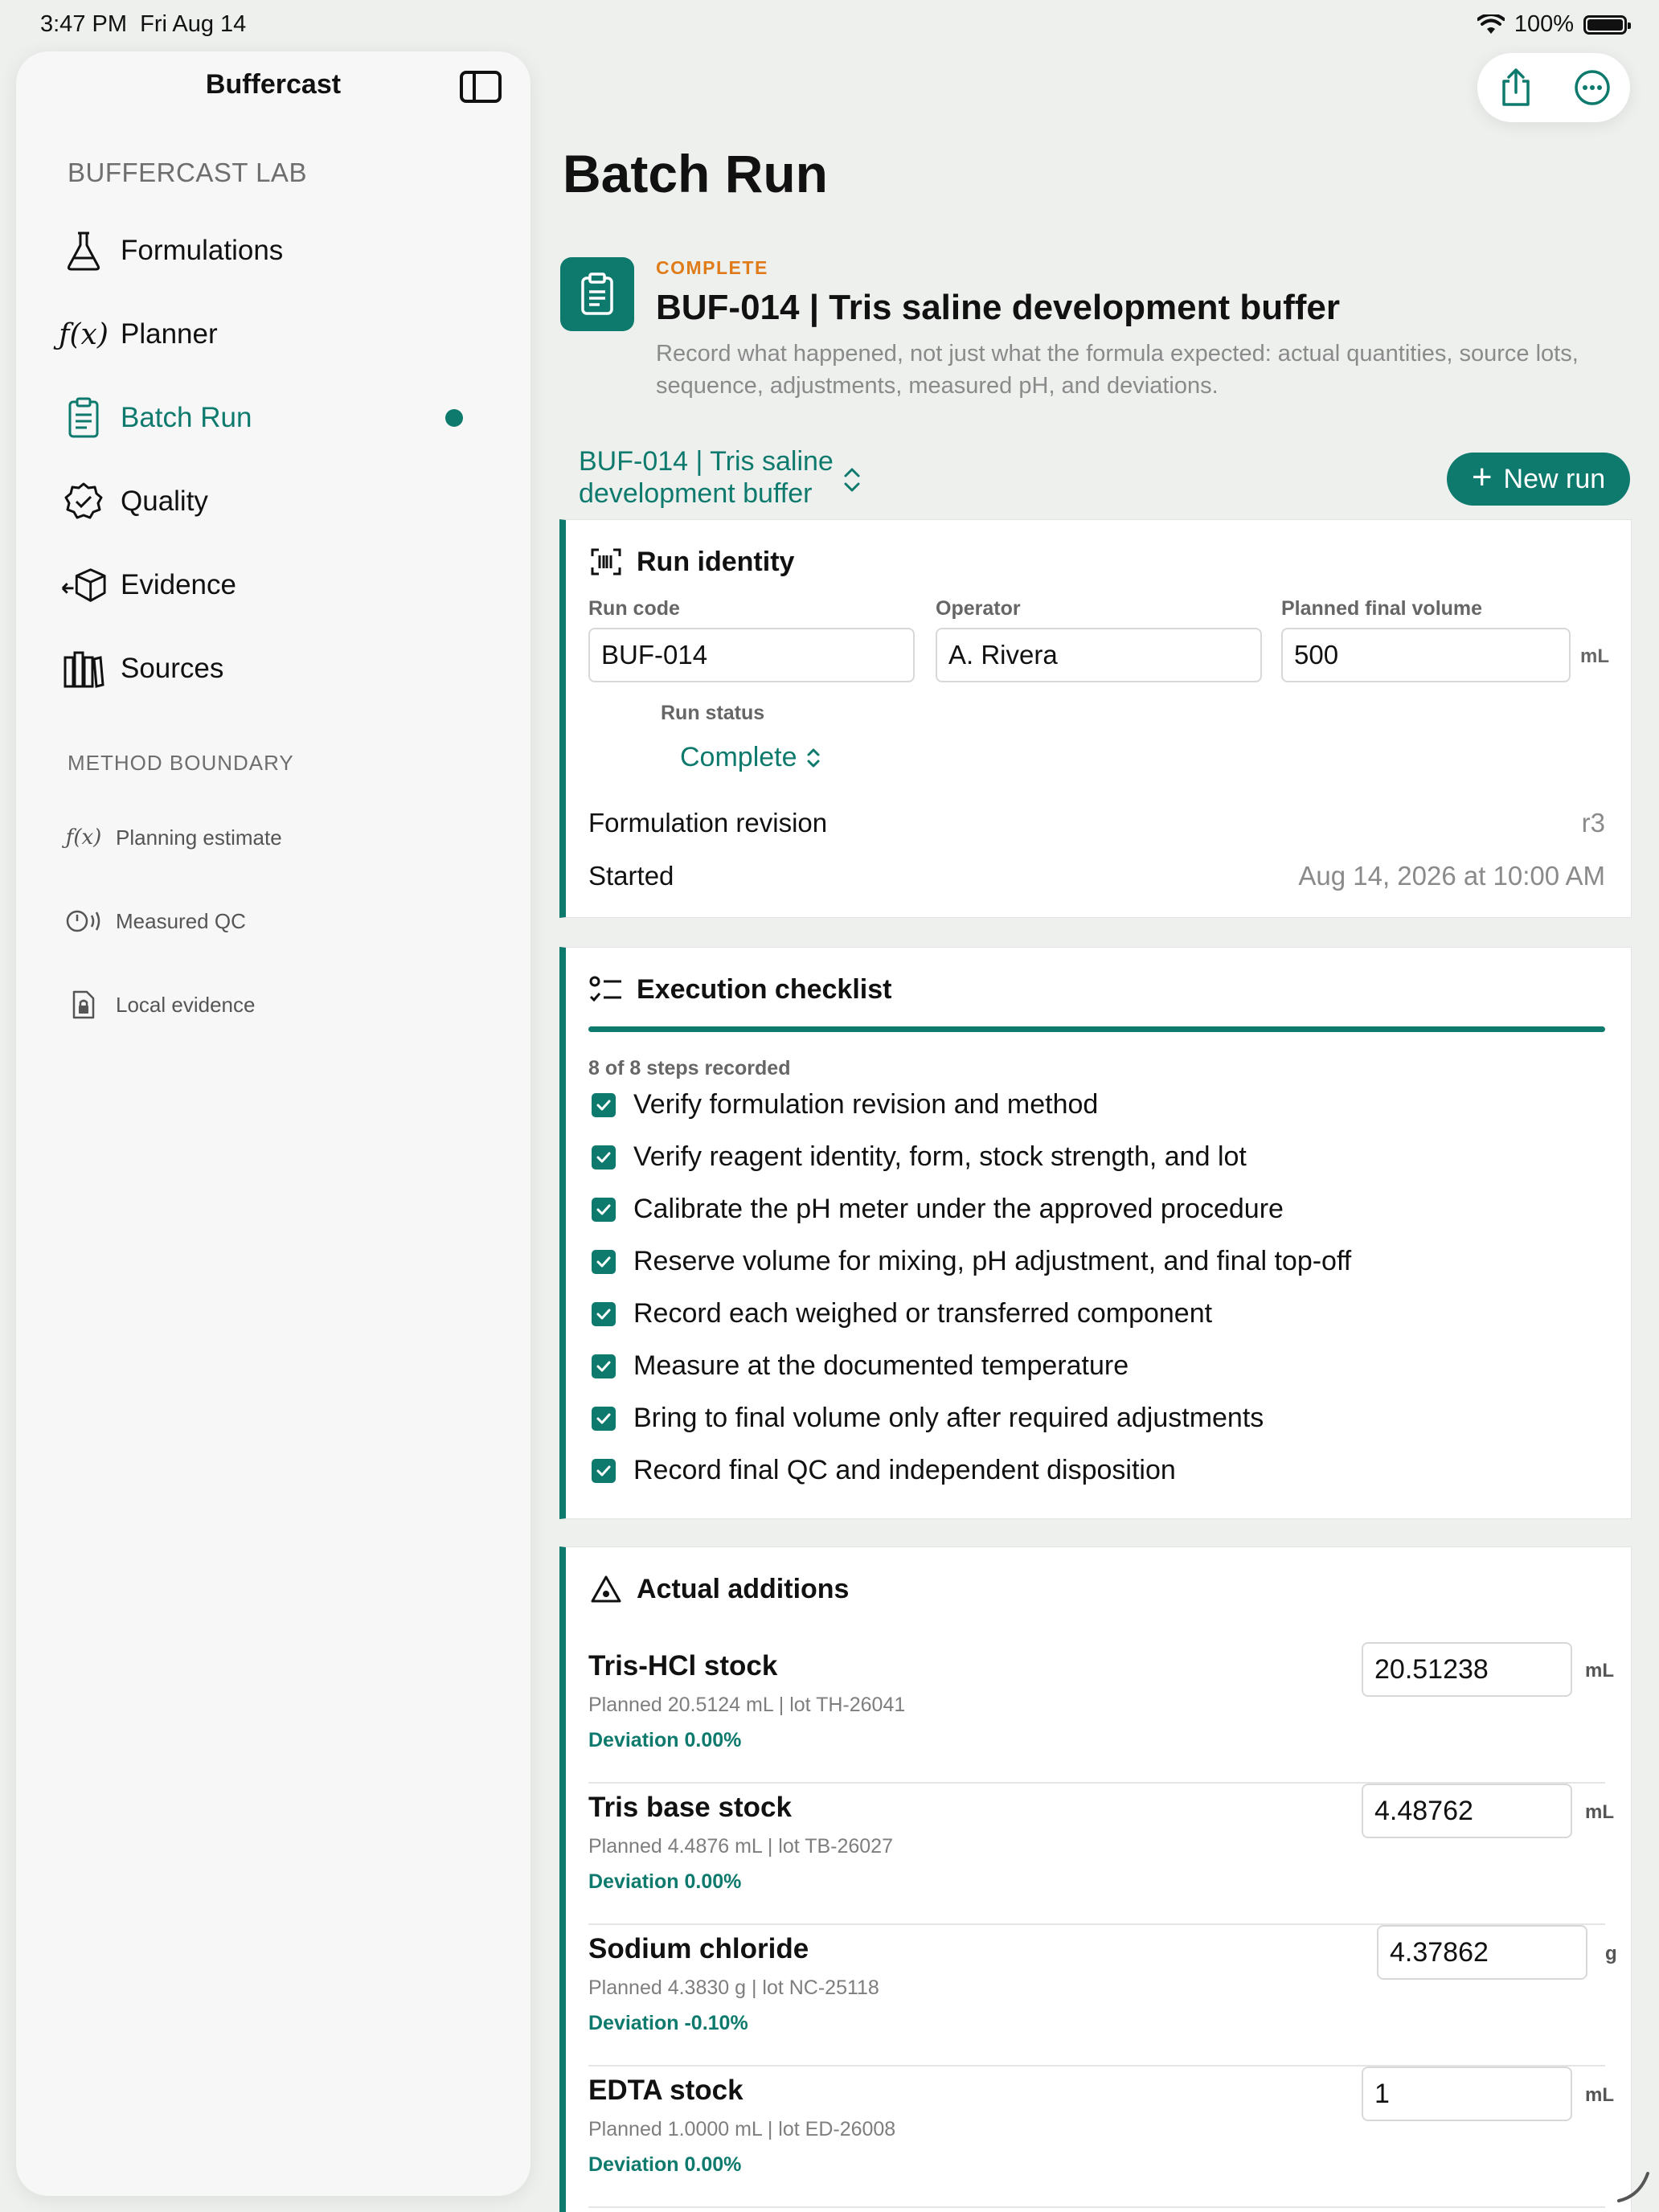 The height and width of the screenshot is (2212, 1659). I want to click on boundary-item-measured-qc: Measured QC, so click(270, 921).